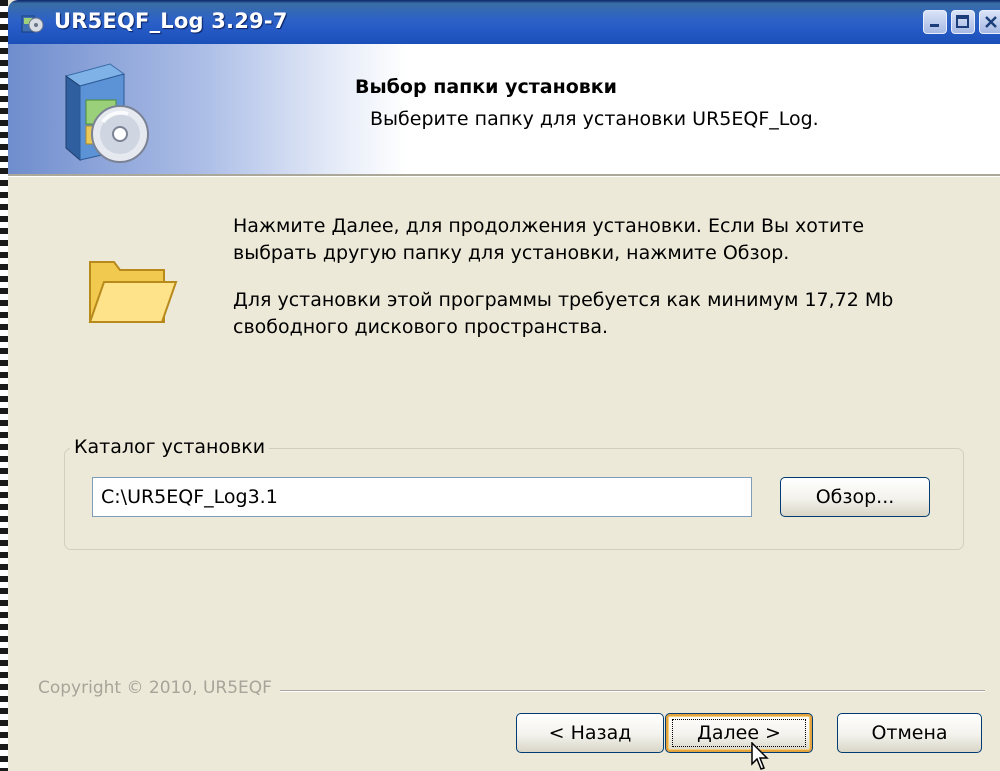 Image resolution: width=1000 pixels, height=771 pixels. I want to click on focus-rect, so click(739, 733).